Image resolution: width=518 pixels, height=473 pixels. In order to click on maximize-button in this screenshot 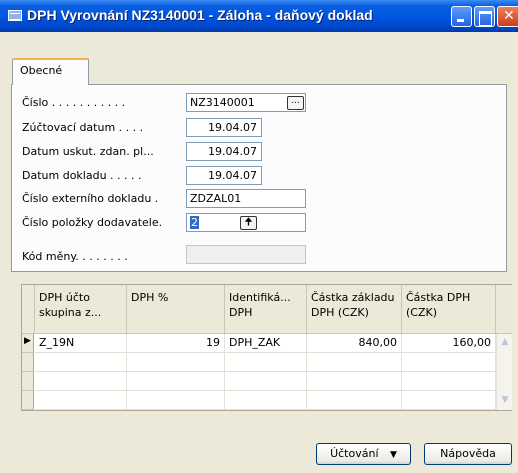, I will do `click(484, 16)`.